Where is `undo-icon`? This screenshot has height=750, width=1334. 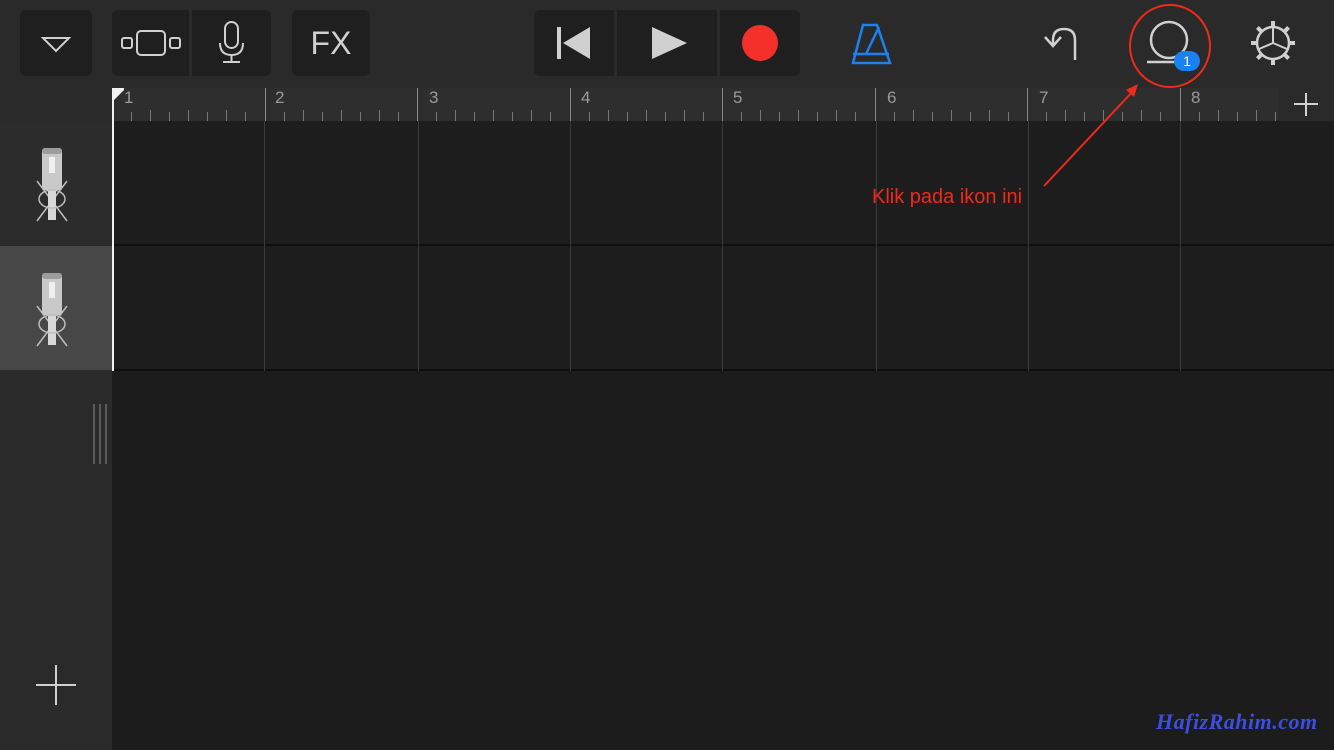 undo-icon is located at coordinates (1062, 44).